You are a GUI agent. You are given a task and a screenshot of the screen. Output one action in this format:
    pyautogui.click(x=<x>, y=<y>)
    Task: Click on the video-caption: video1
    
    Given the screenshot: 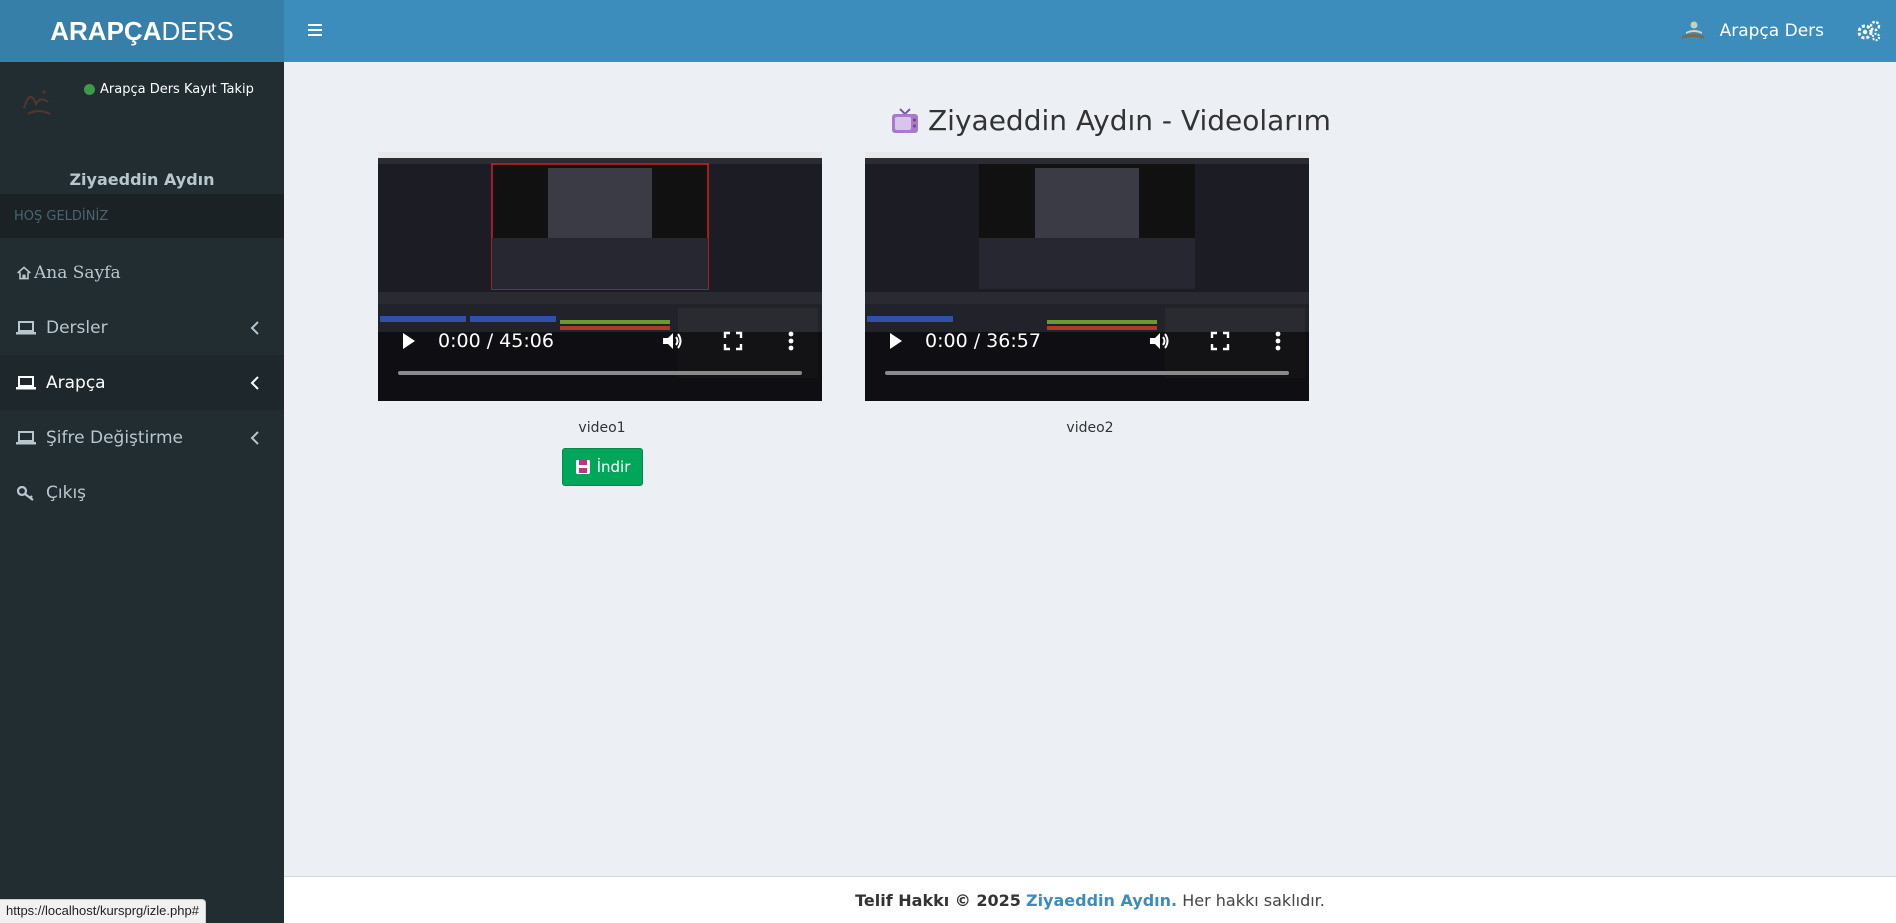 What is the action you would take?
    pyautogui.click(x=602, y=428)
    